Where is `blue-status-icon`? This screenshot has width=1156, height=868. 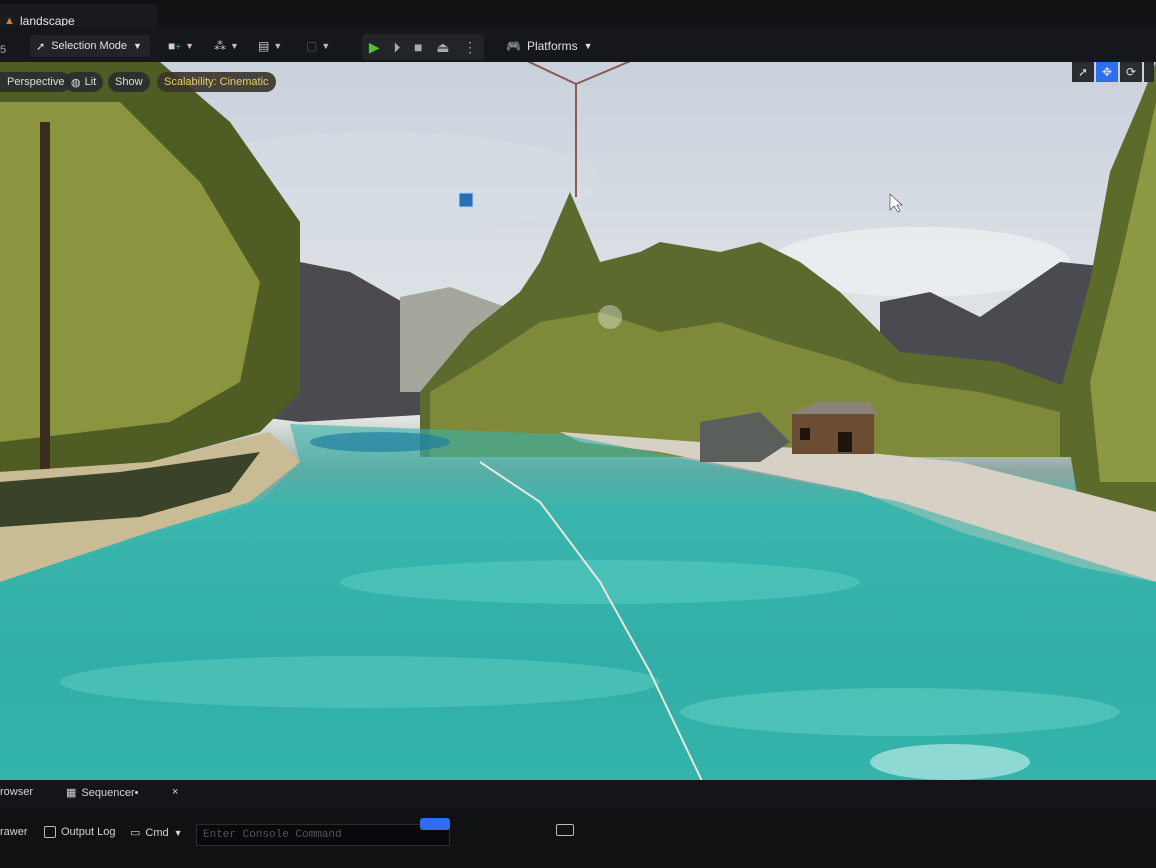 blue-status-icon is located at coordinates (435, 824).